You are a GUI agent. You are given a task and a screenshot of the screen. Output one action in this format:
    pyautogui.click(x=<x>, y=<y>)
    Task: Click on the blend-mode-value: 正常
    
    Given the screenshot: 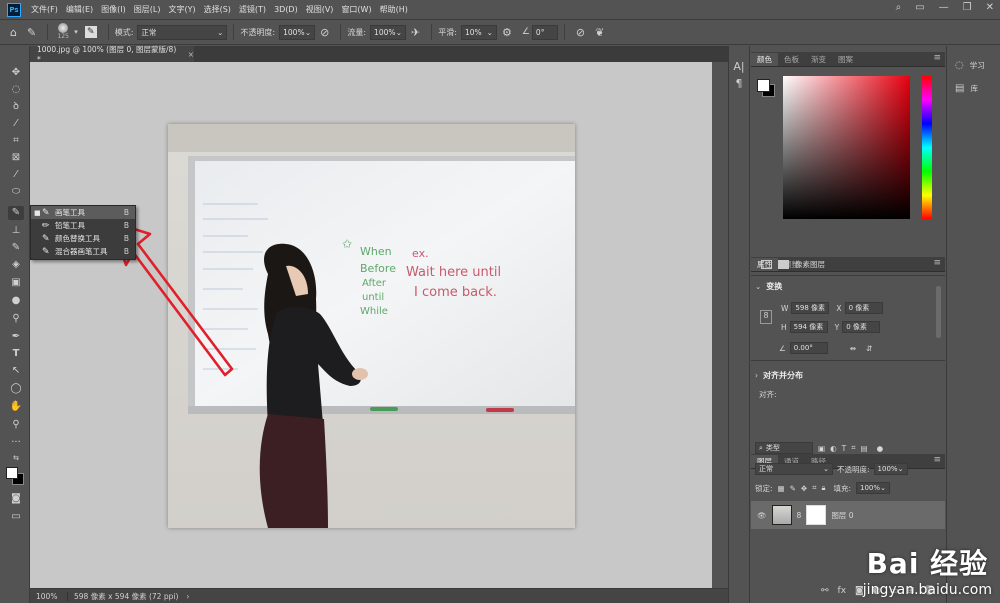 What is the action you would take?
    pyautogui.click(x=766, y=469)
    